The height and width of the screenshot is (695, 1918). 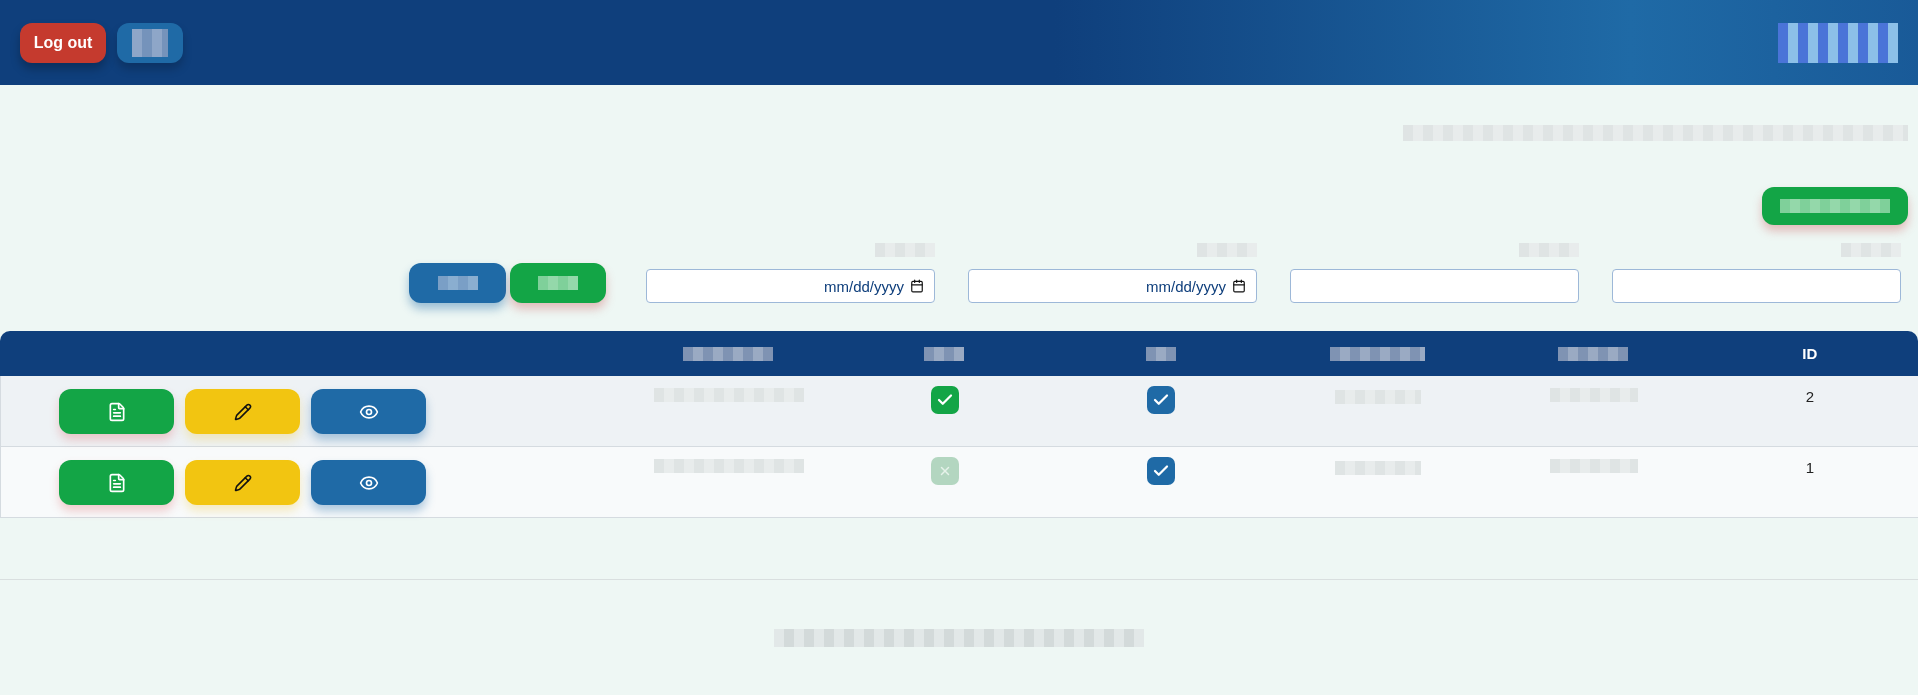 What do you see at coordinates (1810, 353) in the screenshot?
I see `column-header: ID` at bounding box center [1810, 353].